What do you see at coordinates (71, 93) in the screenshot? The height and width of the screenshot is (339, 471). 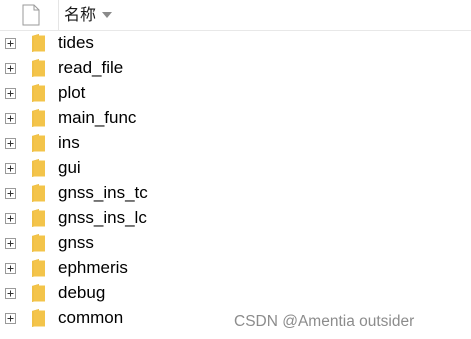 I see `folder-name: plot` at bounding box center [71, 93].